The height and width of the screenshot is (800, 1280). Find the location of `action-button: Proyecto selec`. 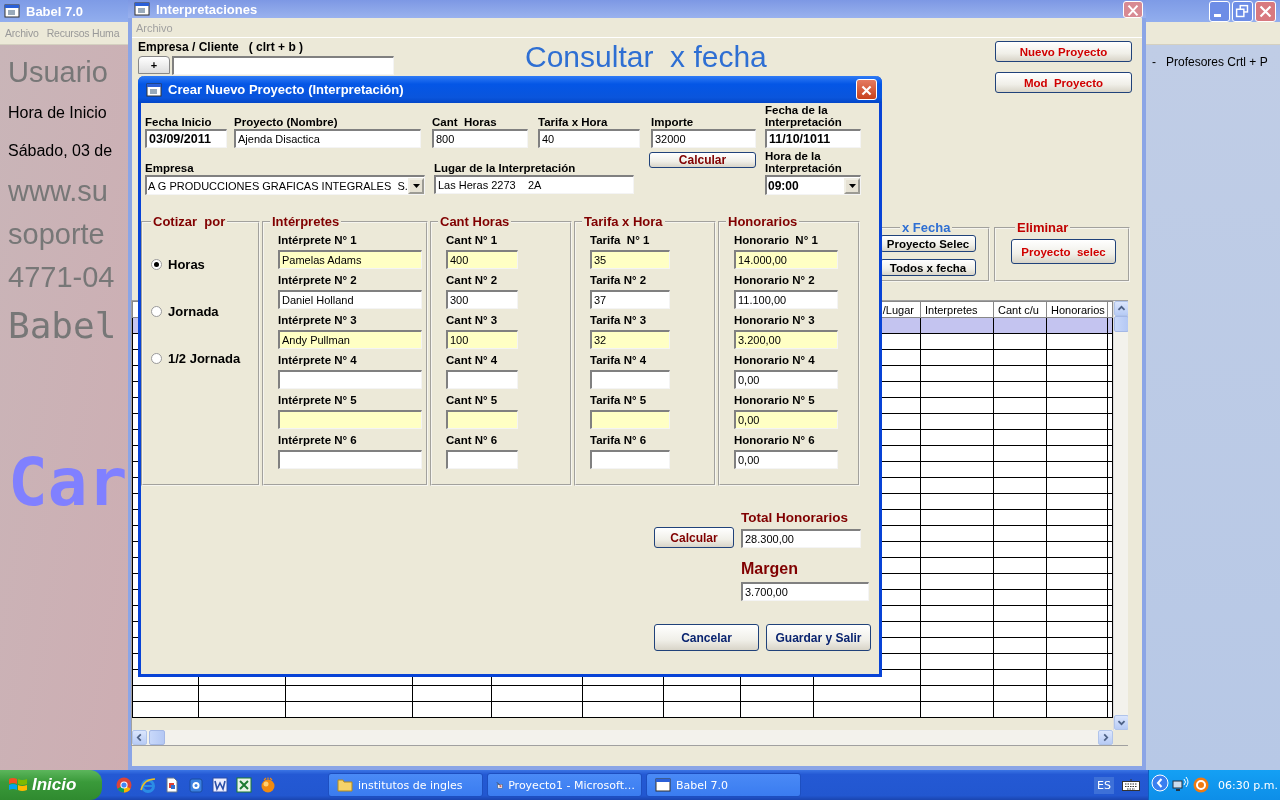

action-button: Proyecto selec is located at coordinates (1063, 251).